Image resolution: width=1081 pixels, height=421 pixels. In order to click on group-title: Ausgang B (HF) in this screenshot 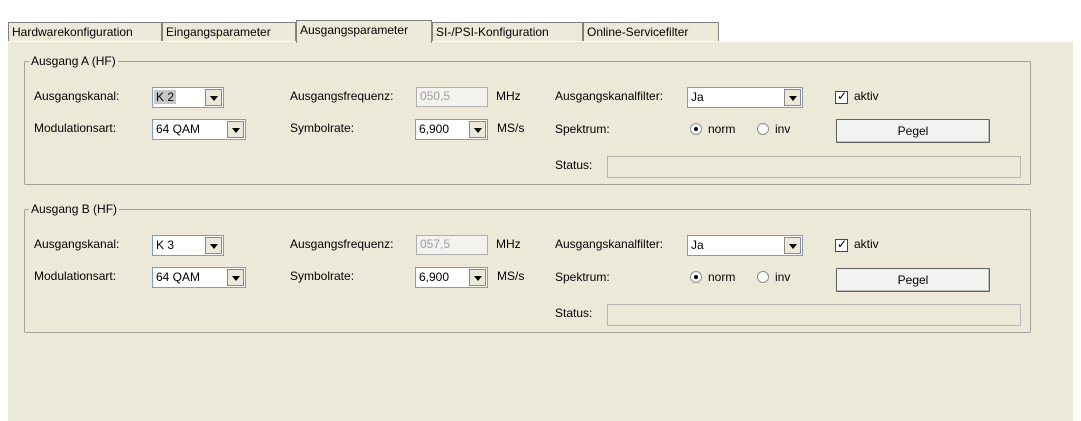, I will do `click(74, 209)`.